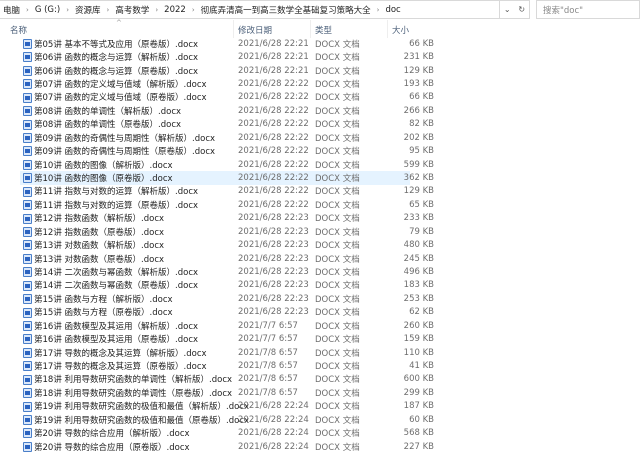  What do you see at coordinates (418, 110) in the screenshot?
I see `file-size: 266 KB` at bounding box center [418, 110].